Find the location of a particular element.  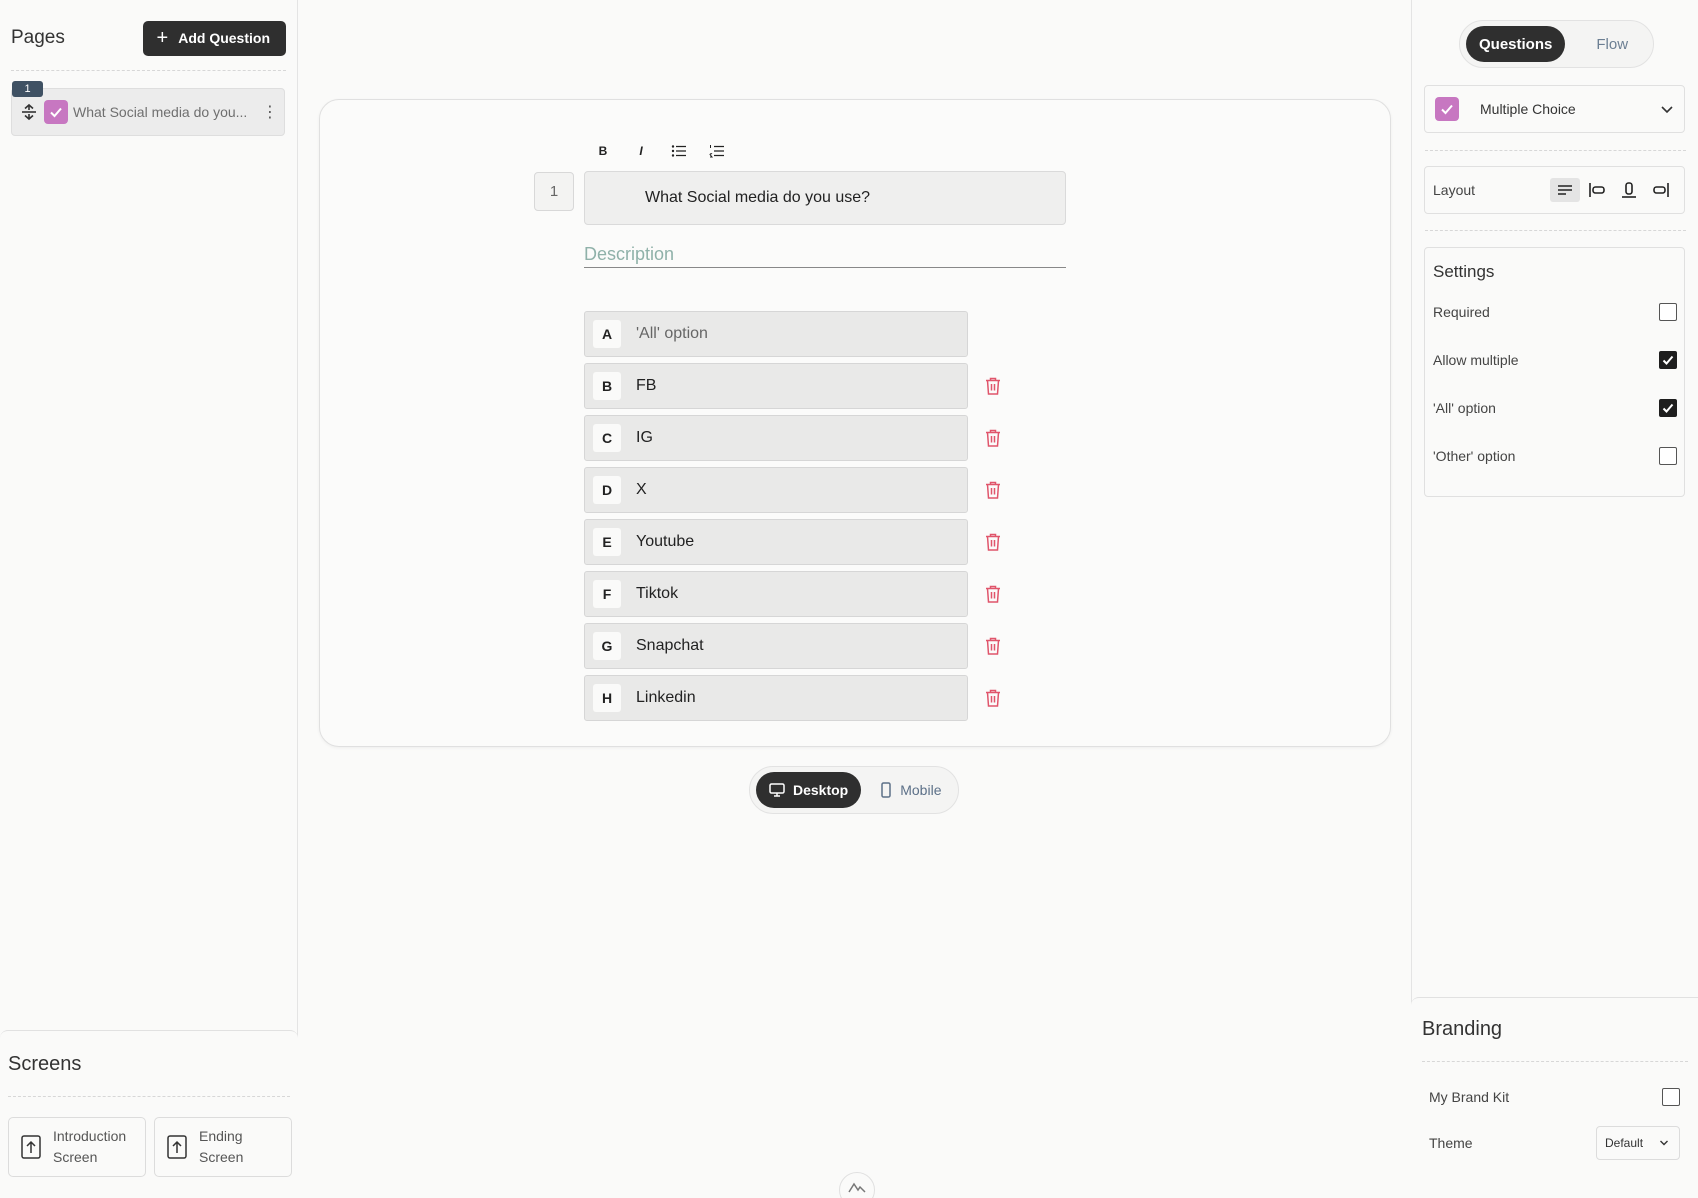

tab-flow: Flow is located at coordinates (1612, 44).